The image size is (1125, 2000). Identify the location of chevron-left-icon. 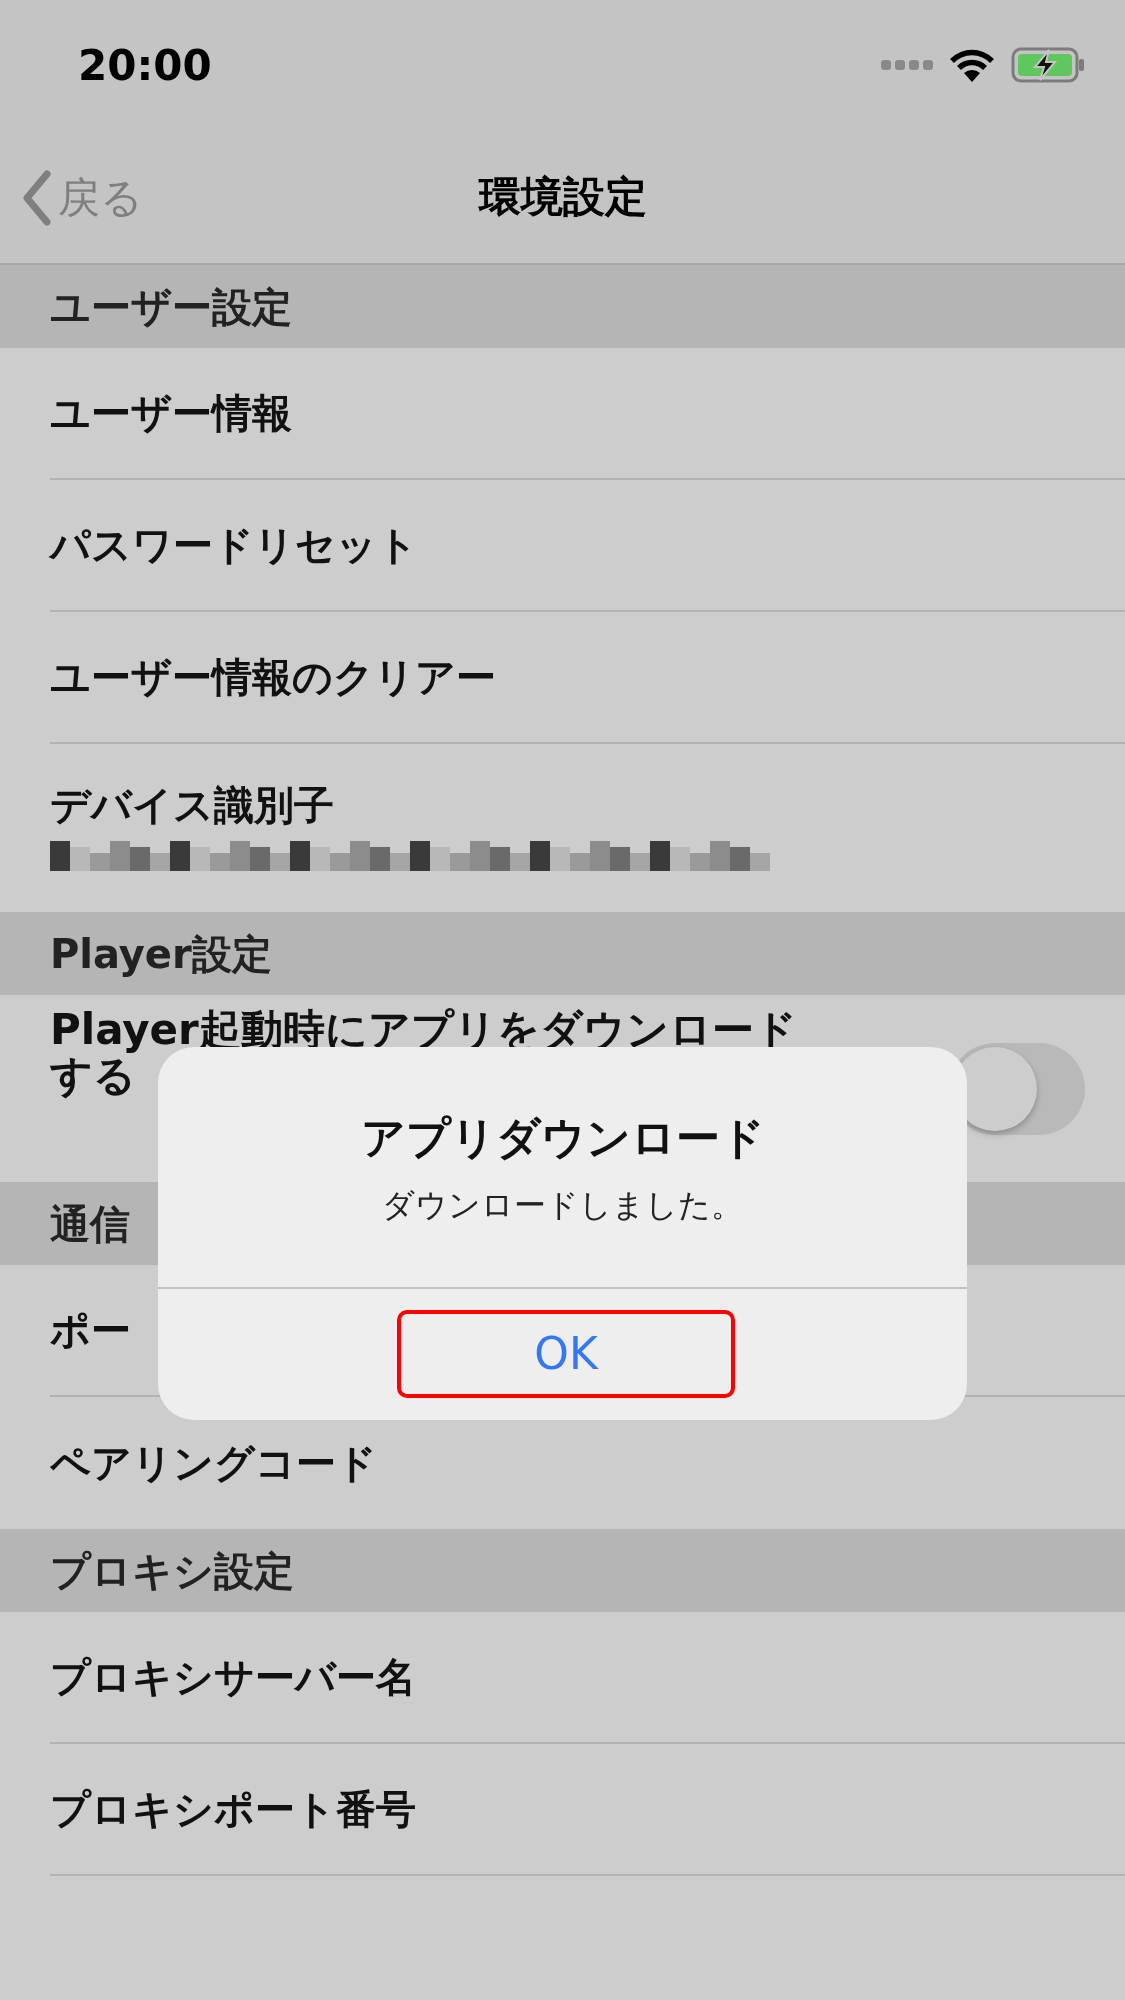
(37, 197).